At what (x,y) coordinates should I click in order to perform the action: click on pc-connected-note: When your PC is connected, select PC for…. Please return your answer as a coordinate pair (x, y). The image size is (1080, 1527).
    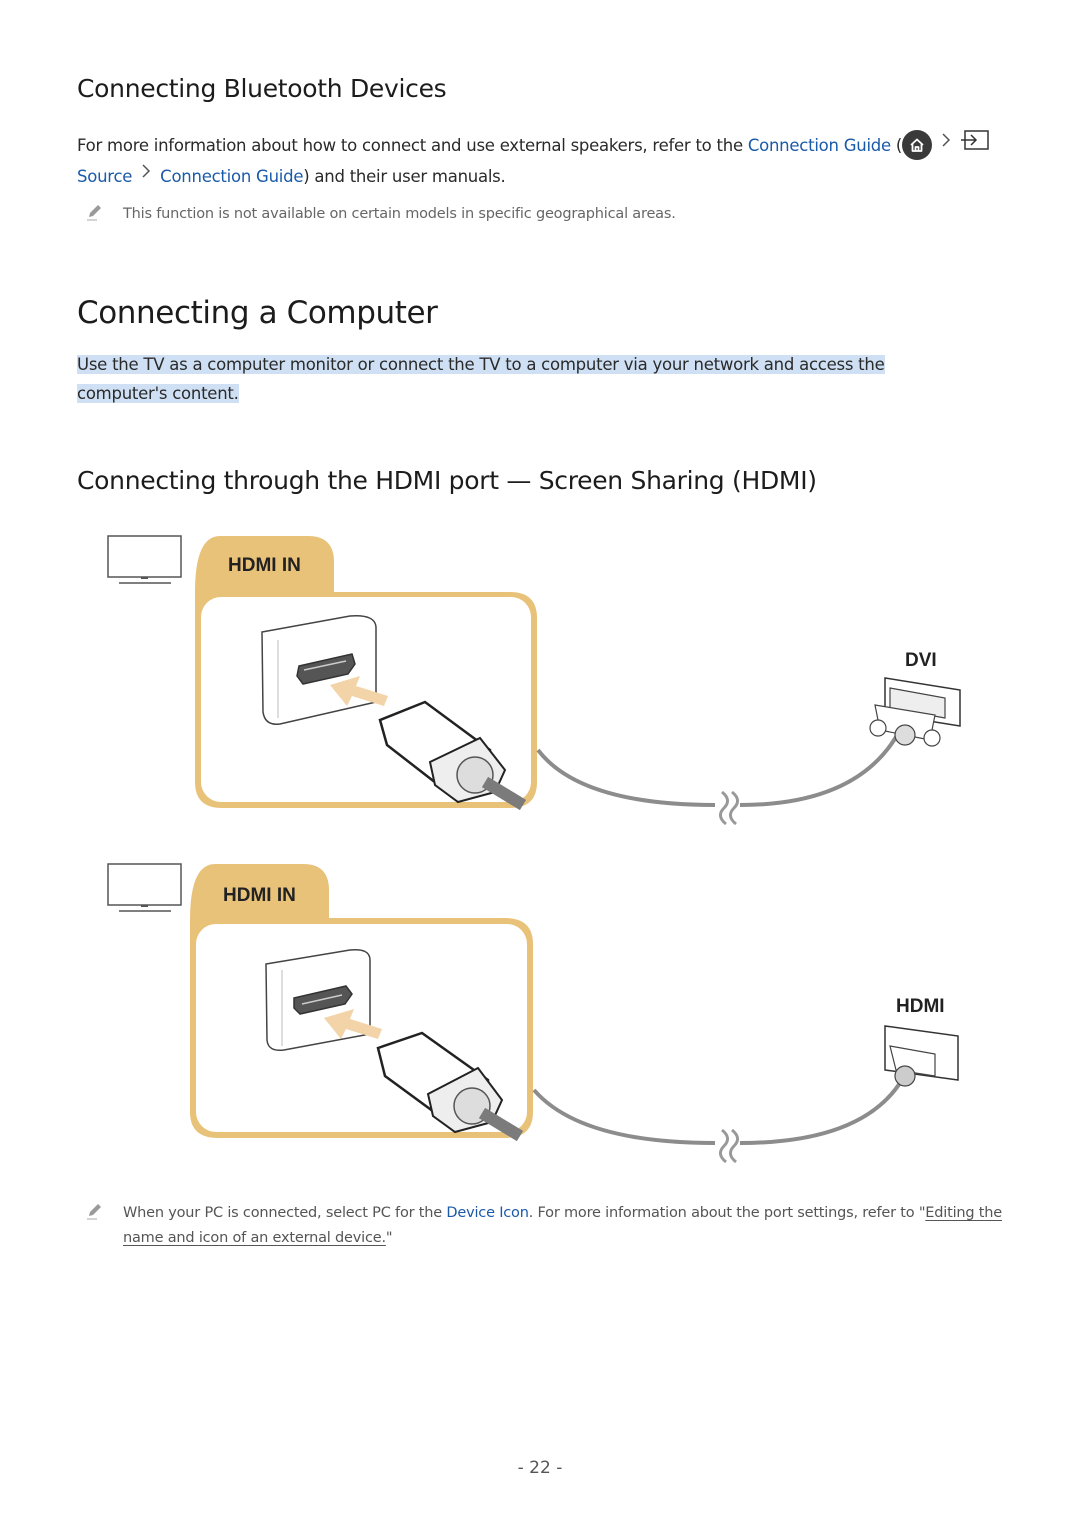
    Looking at the image, I should click on (568, 1226).